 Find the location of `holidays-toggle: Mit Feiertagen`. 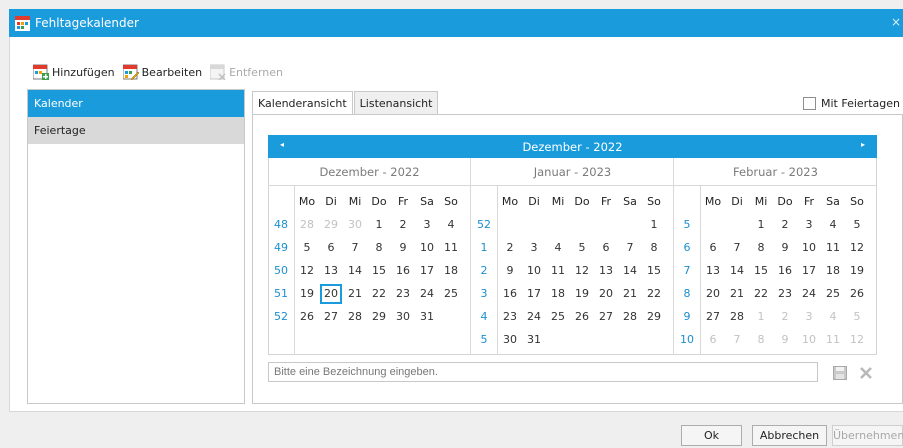

holidays-toggle: Mit Feiertagen is located at coordinates (851, 103).